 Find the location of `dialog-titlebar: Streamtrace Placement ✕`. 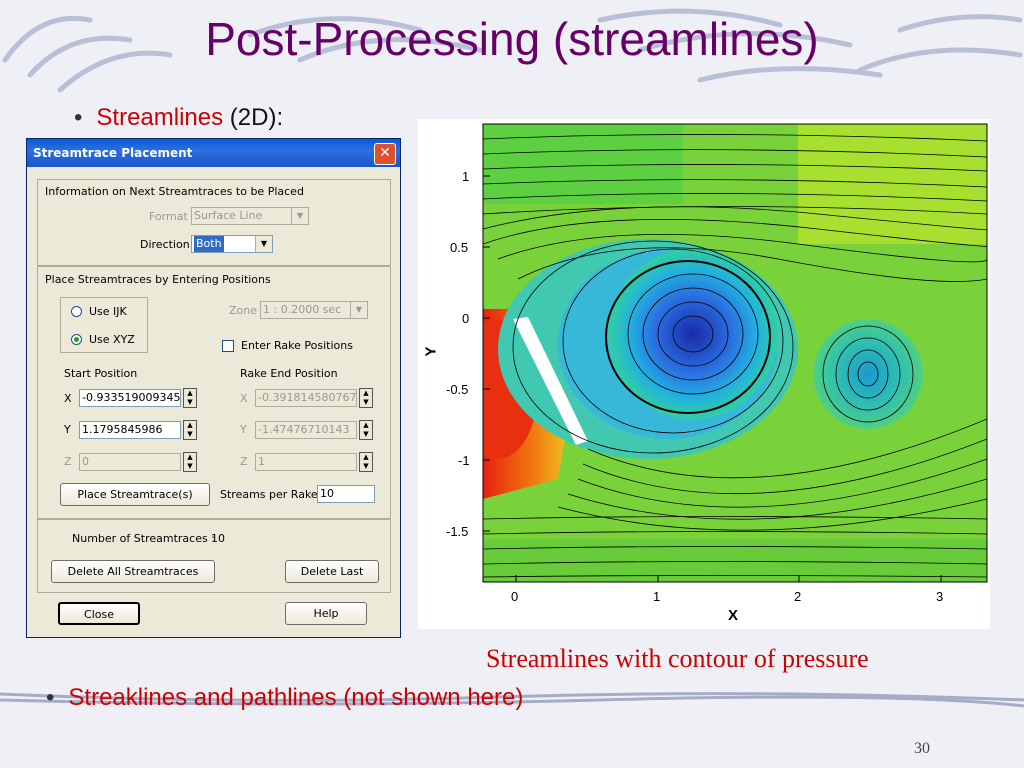

dialog-titlebar: Streamtrace Placement ✕ is located at coordinates (213, 153).